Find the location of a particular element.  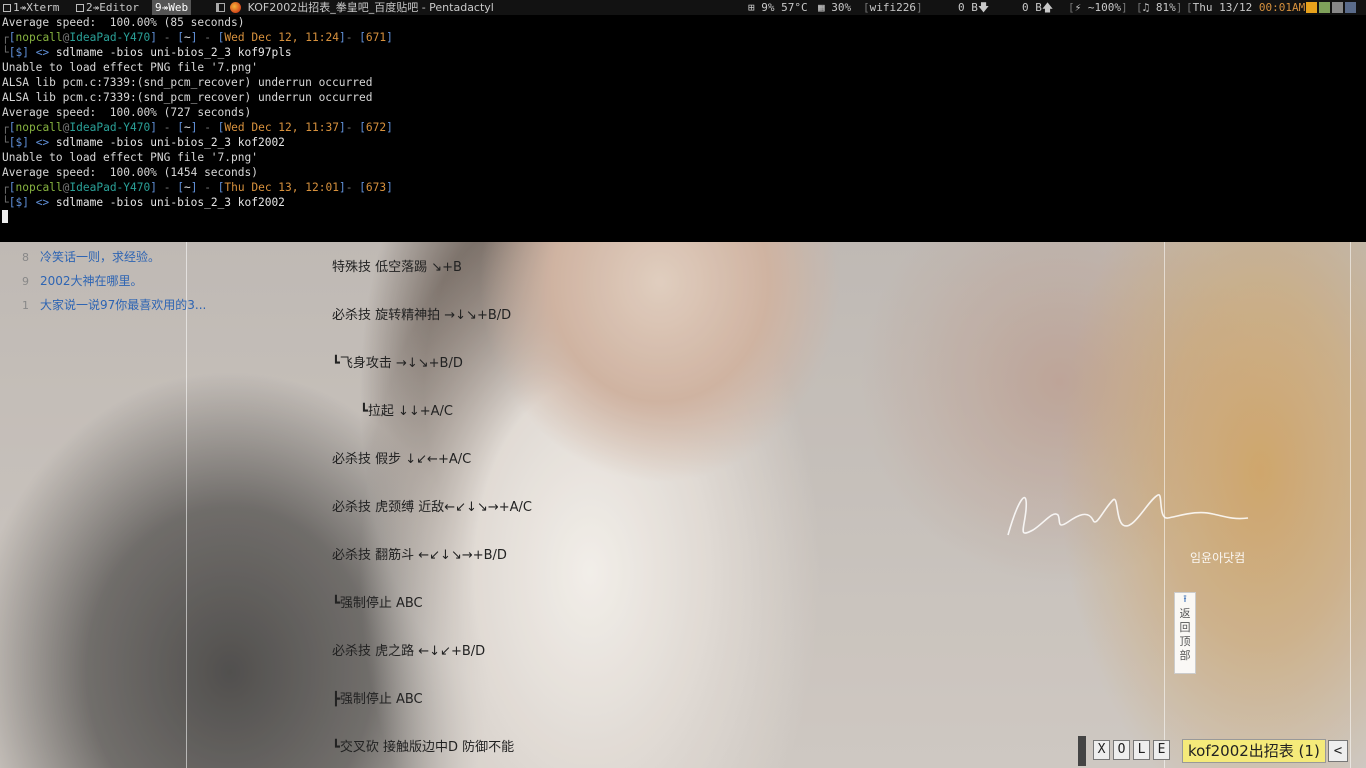

power-value: ~100% is located at coordinates (1104, 7).